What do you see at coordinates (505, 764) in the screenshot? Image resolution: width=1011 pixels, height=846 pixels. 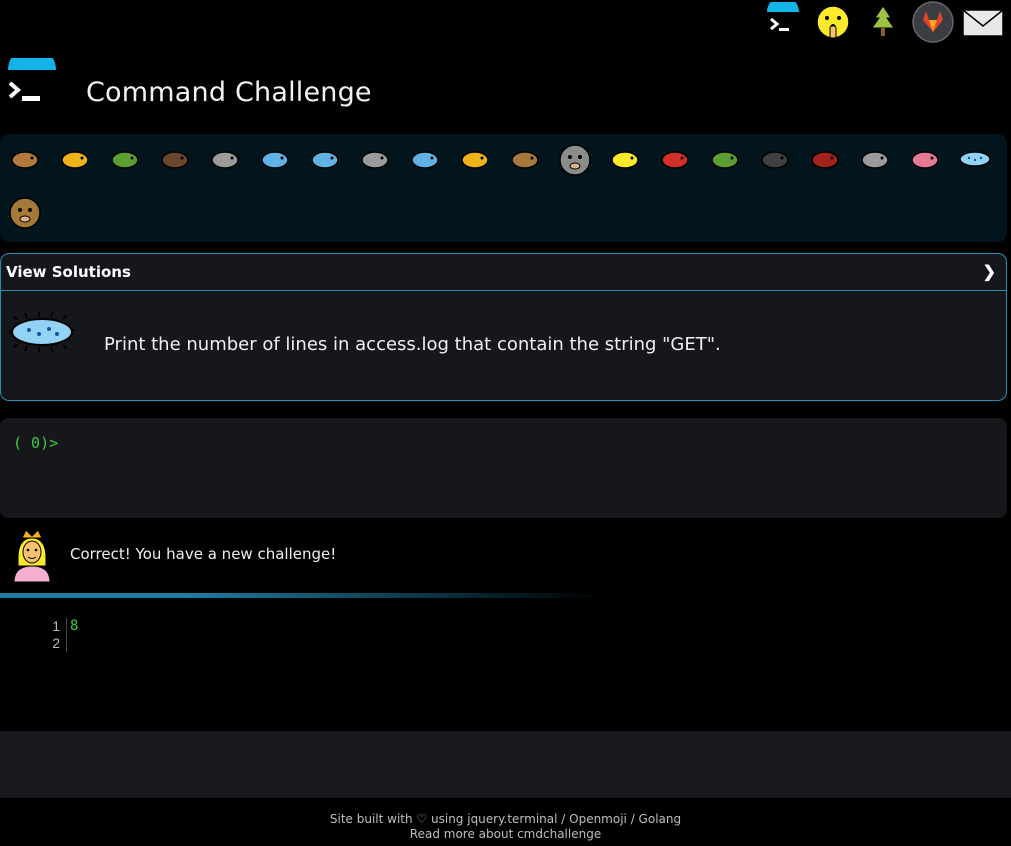 I see `bottom-bar` at bounding box center [505, 764].